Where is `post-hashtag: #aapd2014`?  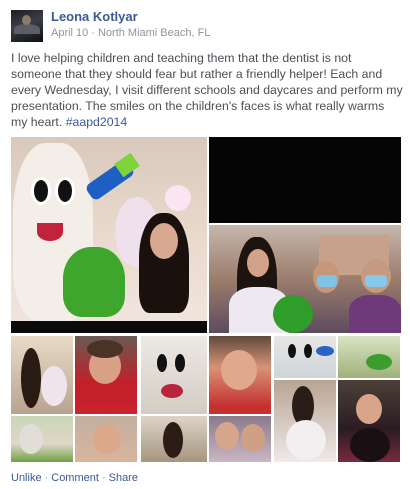 post-hashtag: #aapd2014 is located at coordinates (97, 122).